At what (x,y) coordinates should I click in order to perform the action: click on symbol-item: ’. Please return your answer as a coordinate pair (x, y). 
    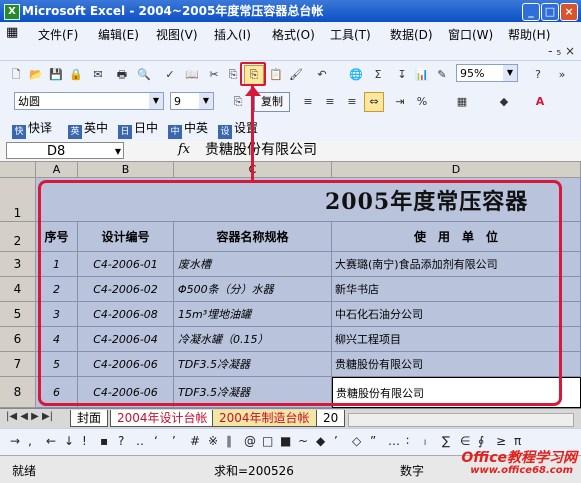
    Looking at the image, I should click on (174, 441).